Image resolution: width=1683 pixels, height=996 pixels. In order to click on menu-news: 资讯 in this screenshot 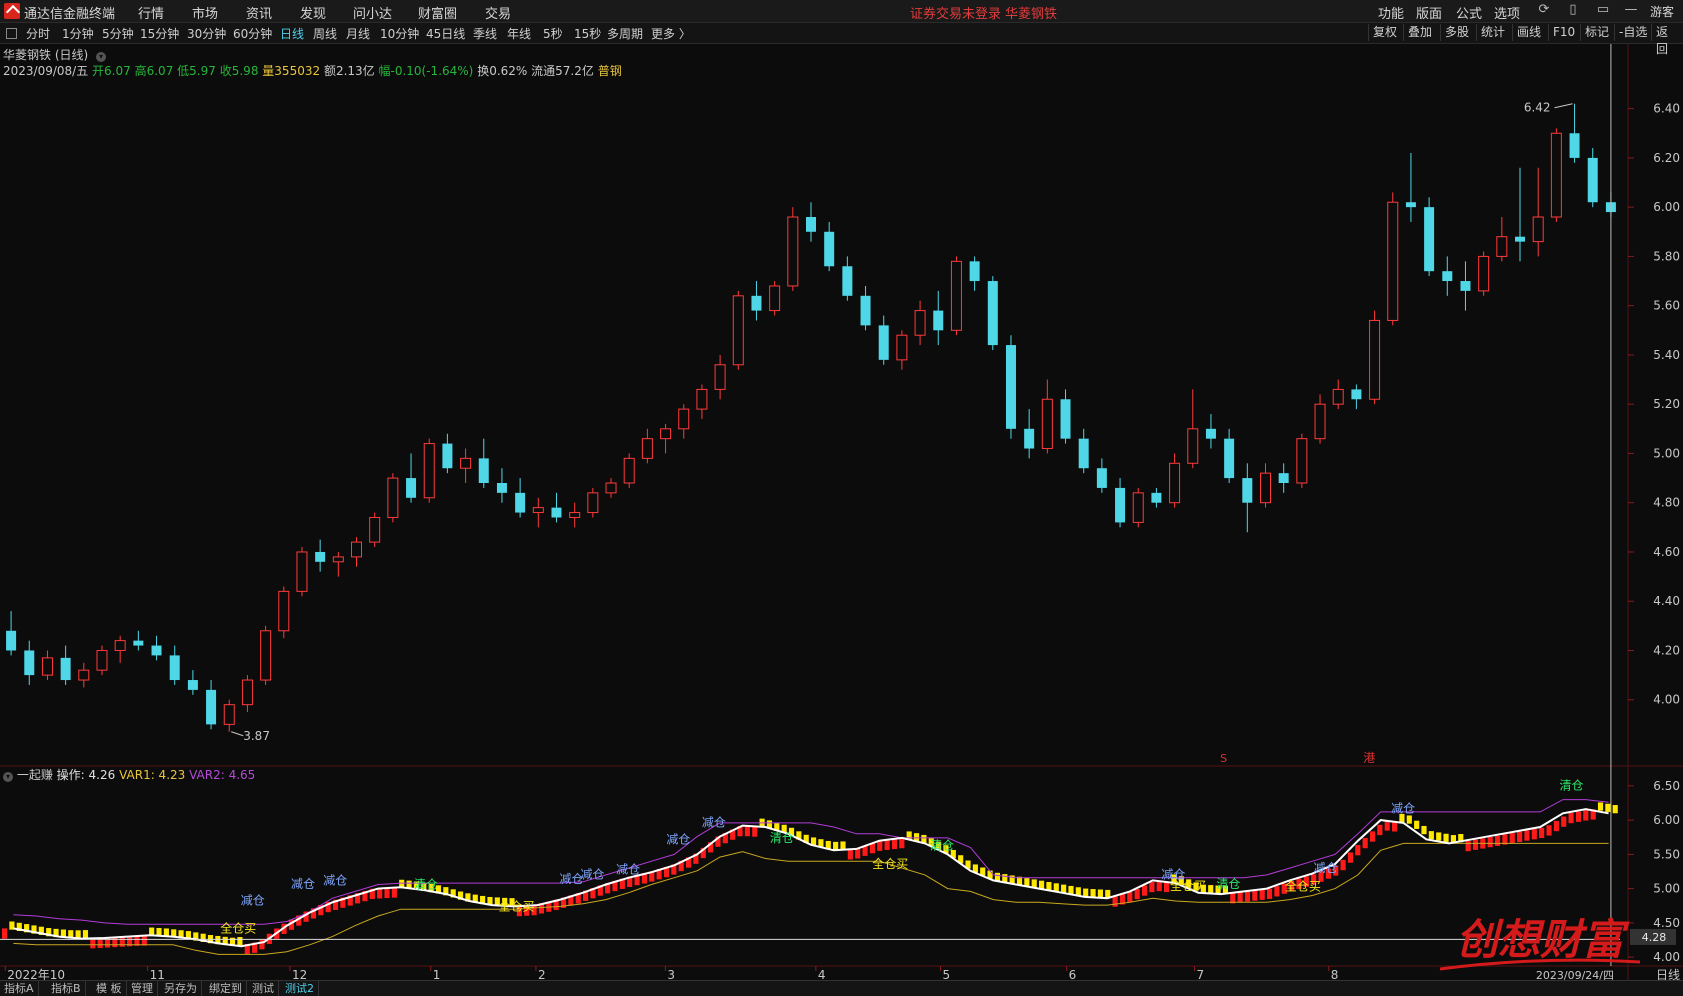, I will do `click(259, 12)`.